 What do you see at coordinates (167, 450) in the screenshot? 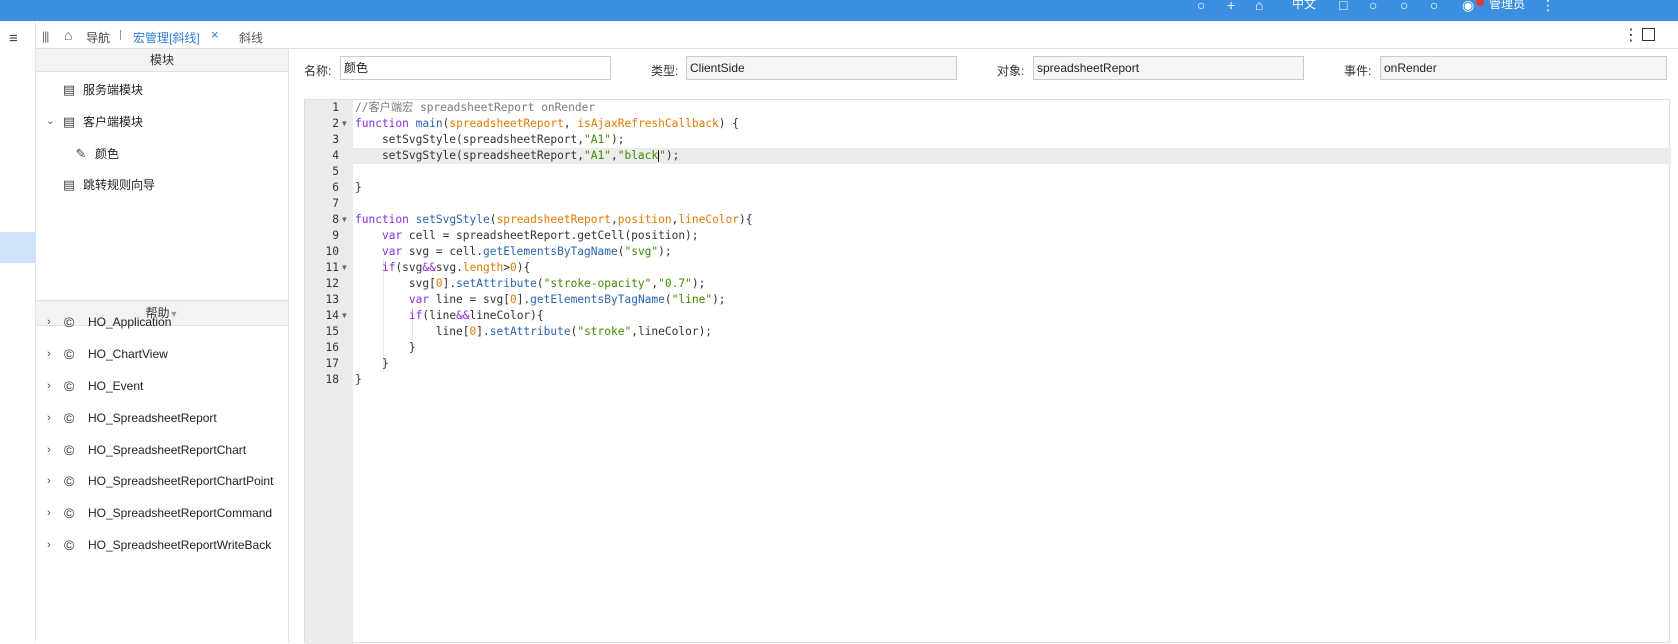
I see `help-item-label: HO_SpreadsheetReportChart` at bounding box center [167, 450].